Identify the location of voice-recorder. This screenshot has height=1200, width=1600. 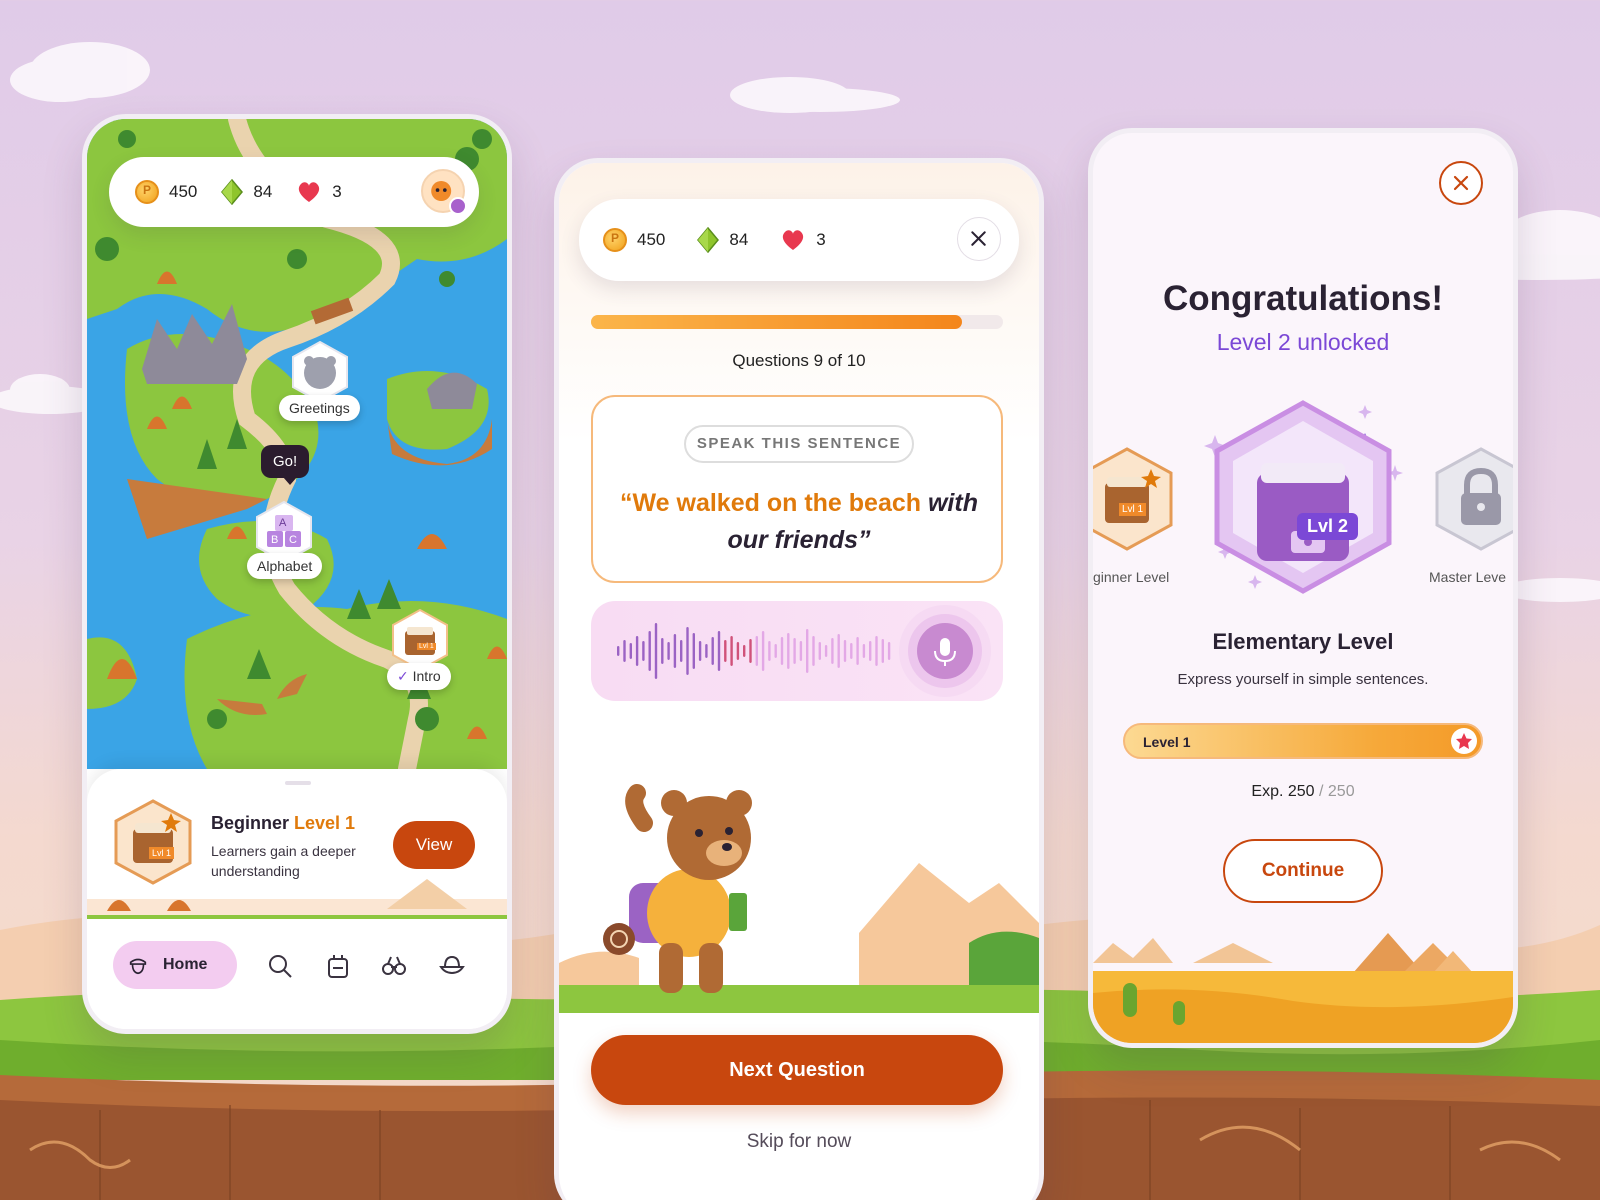
(797, 651).